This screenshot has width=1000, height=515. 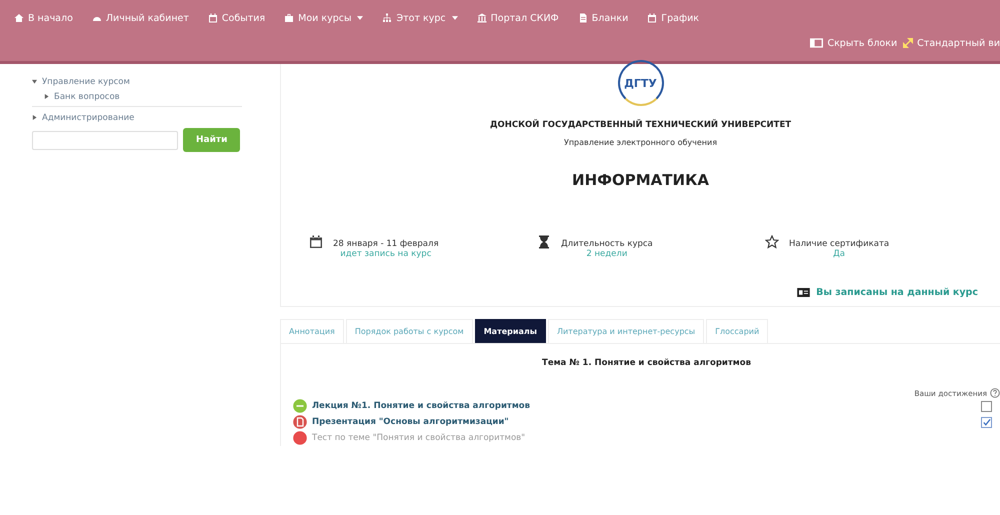 I want to click on nav-link: Бланки, so click(x=603, y=18).